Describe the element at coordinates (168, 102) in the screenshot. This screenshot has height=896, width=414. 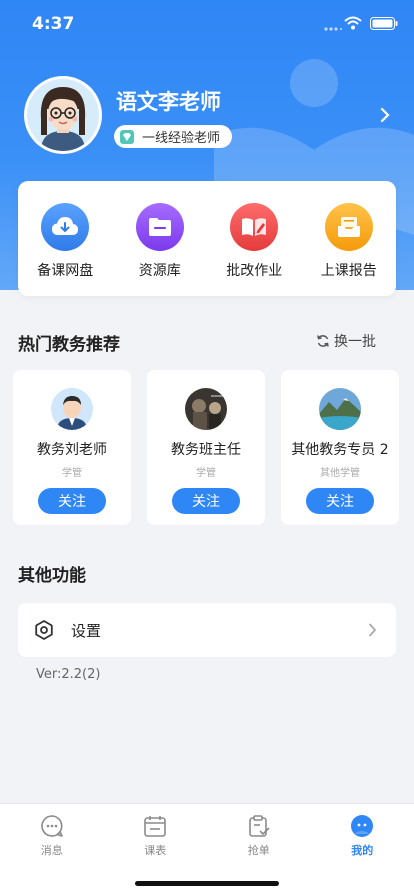
I see `teacher-name: 语文李老师` at that location.